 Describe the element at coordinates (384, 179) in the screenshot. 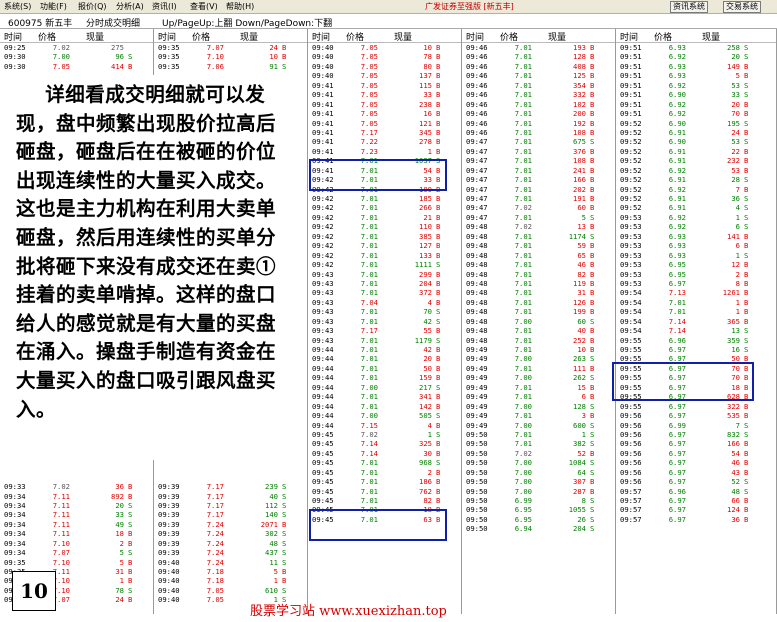

I see `trade-row: 09:42 7.01 33 B` at that location.